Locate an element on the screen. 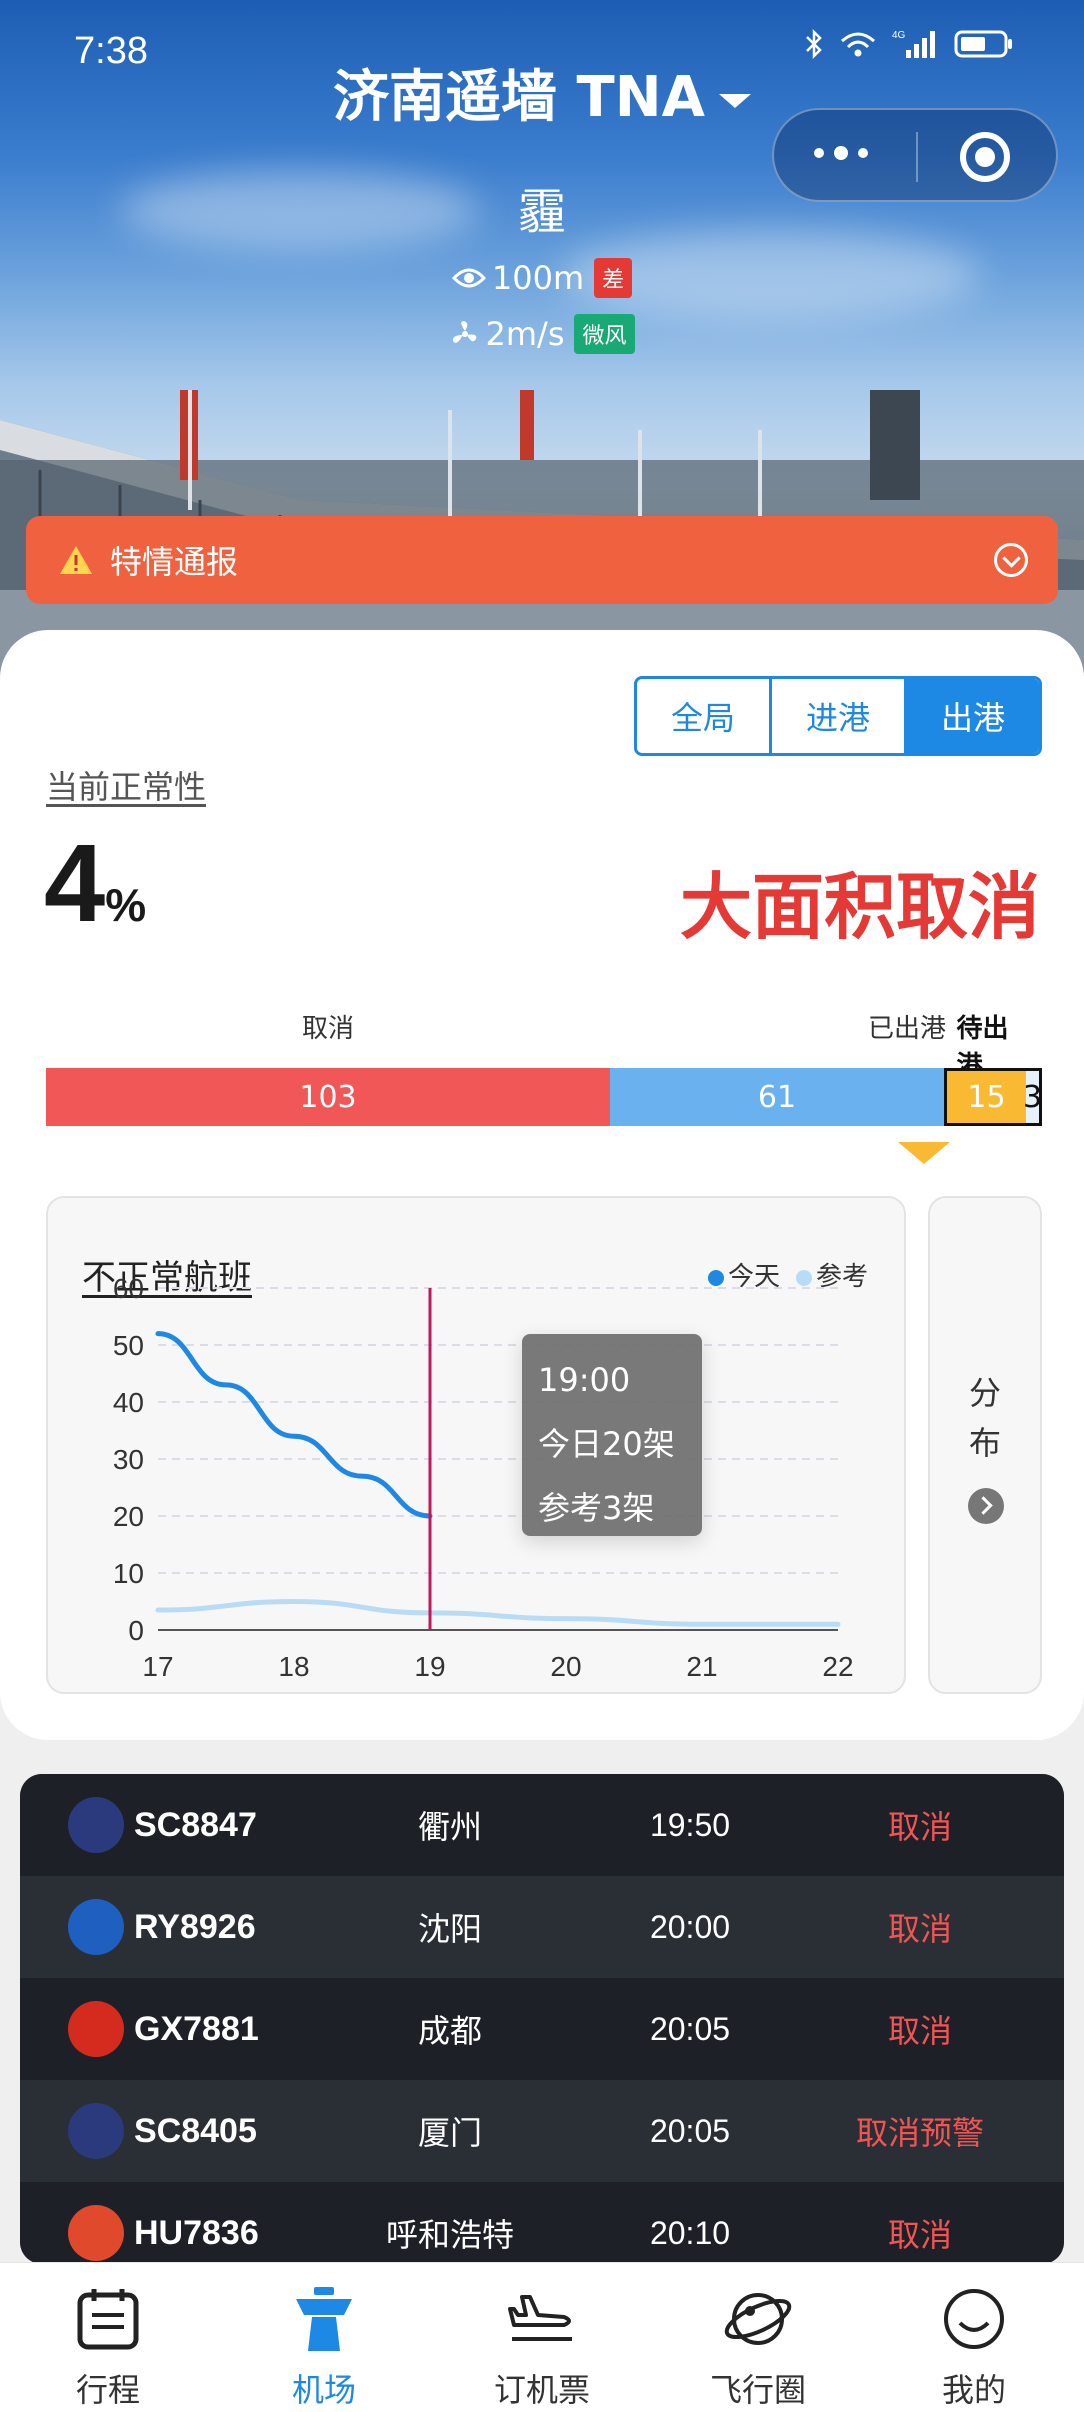 Image resolution: width=1084 pixels, height=2412 pixels. flight-row: HU7836 呼和浩特 20:10 取消 is located at coordinates (542, 2223).